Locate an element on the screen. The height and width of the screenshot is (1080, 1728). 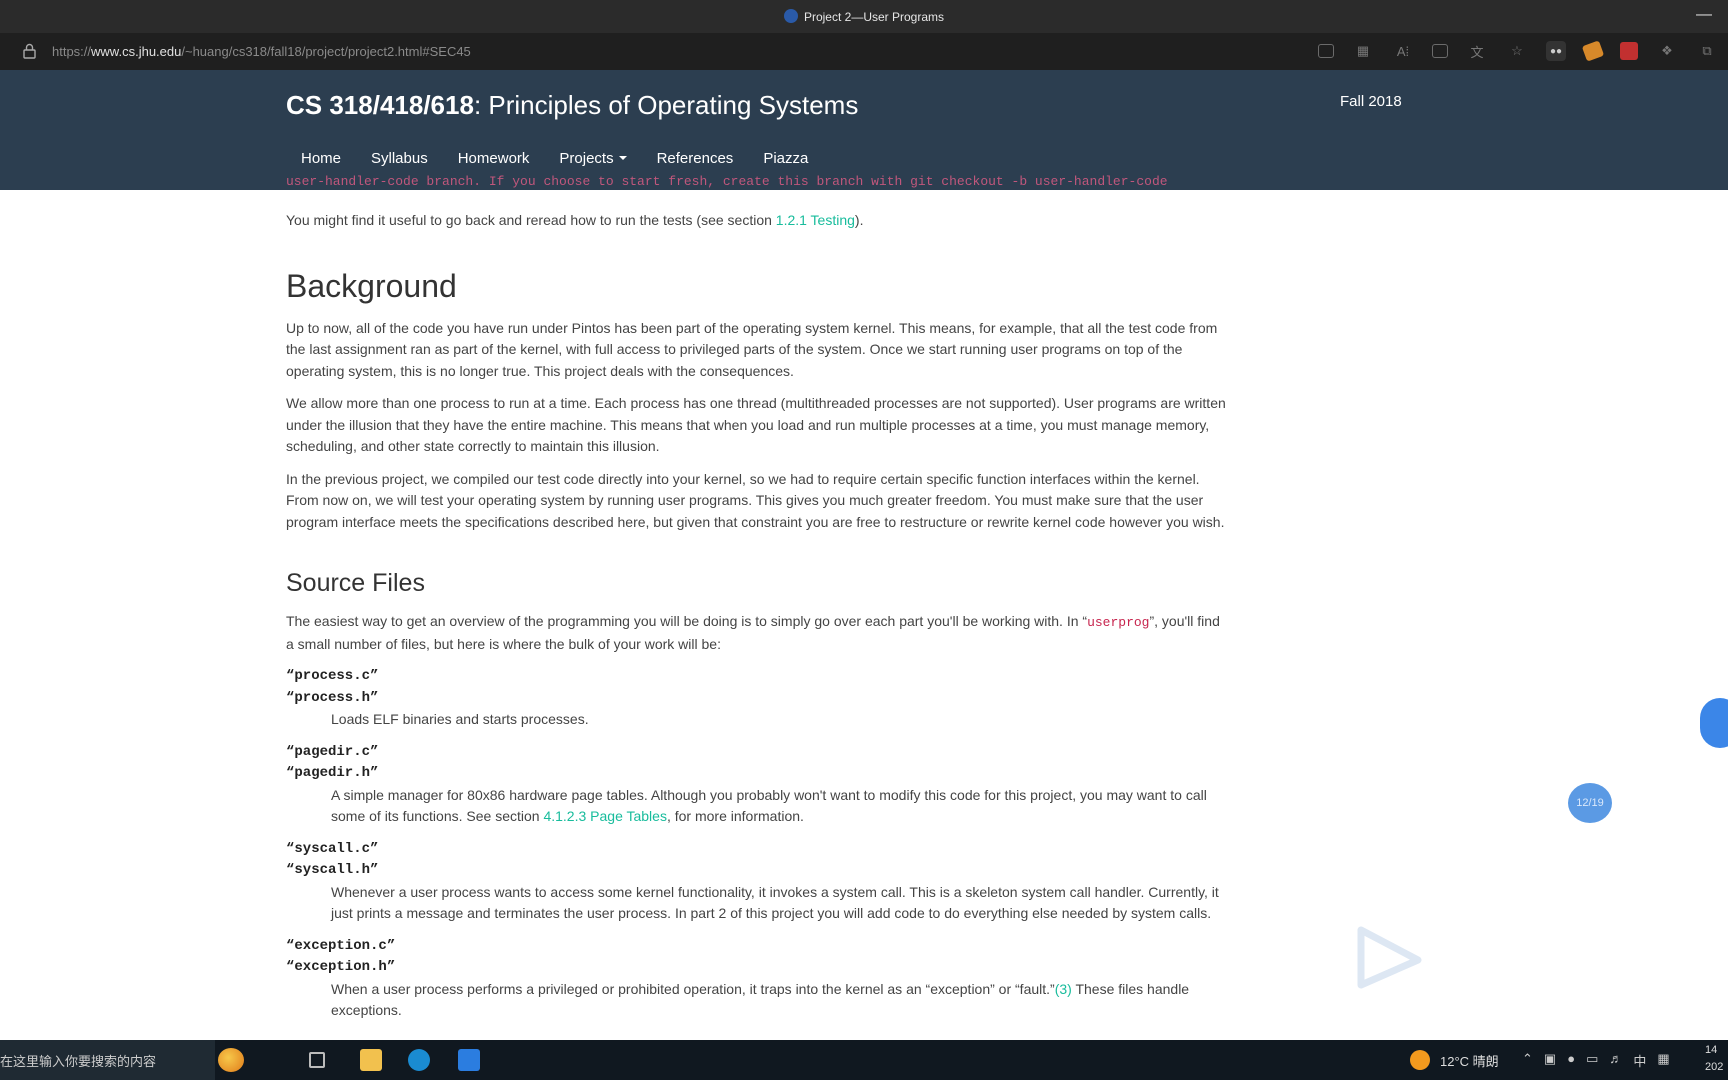
file-description: Loads ELF binaries and starts processes. is located at coordinates (460, 719).